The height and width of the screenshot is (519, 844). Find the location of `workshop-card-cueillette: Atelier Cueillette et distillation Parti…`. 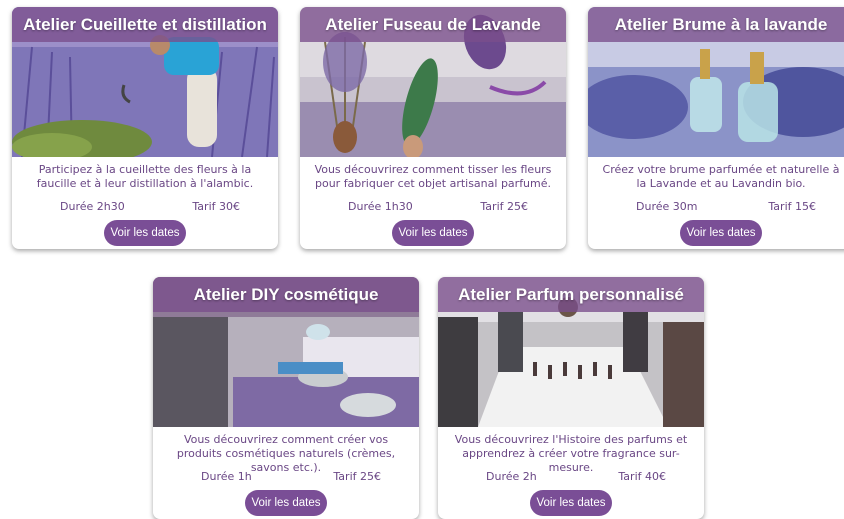

workshop-card-cueillette: Atelier Cueillette et distillation Parti… is located at coordinates (145, 128).